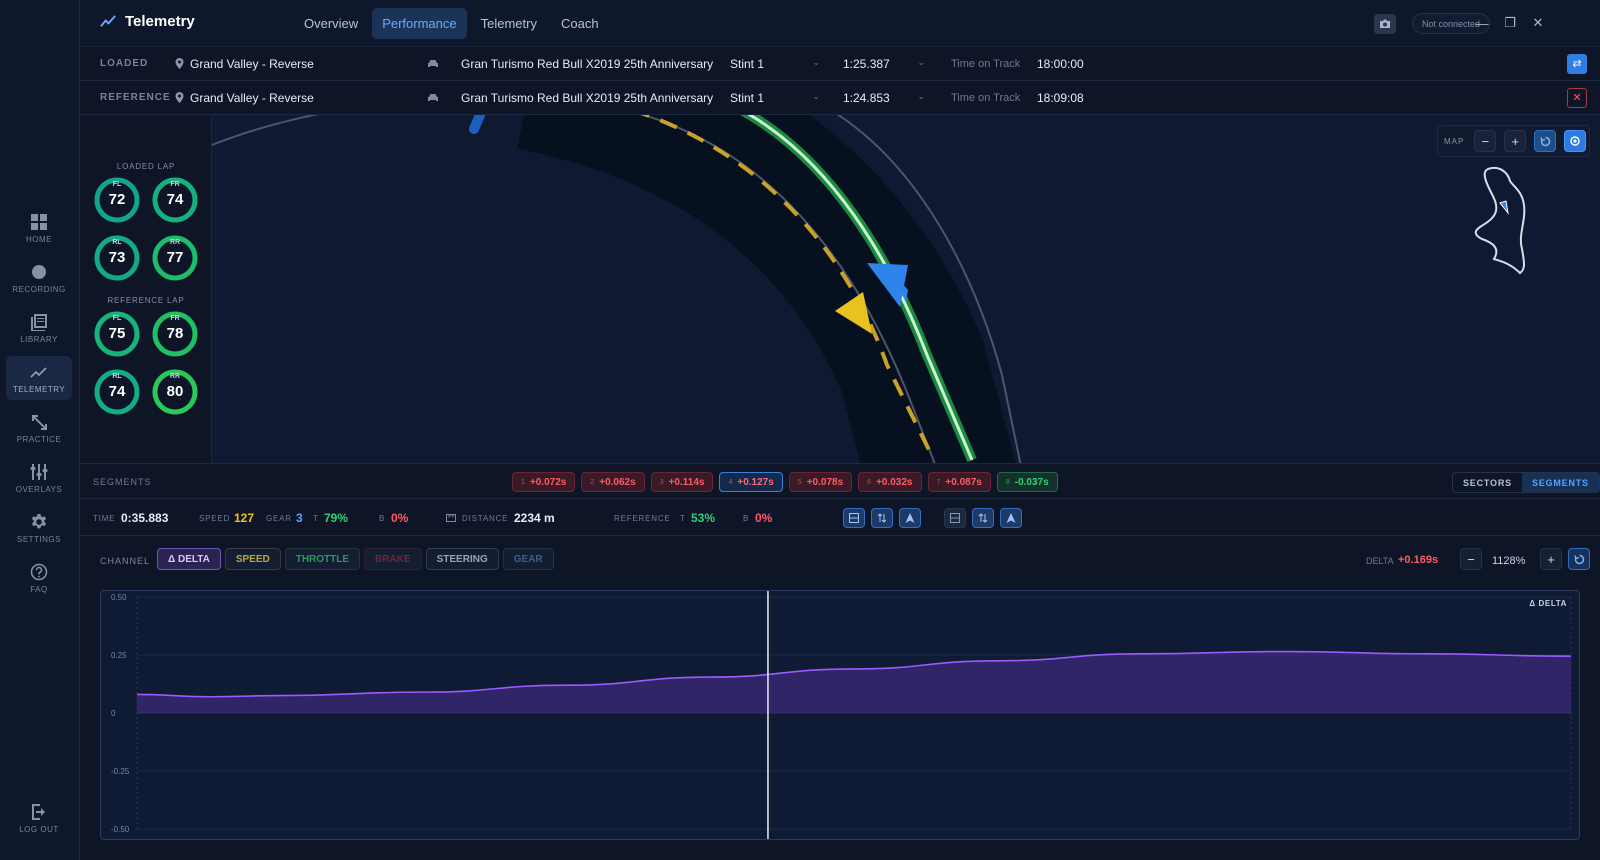  I want to click on car-icon, so click(433, 63).